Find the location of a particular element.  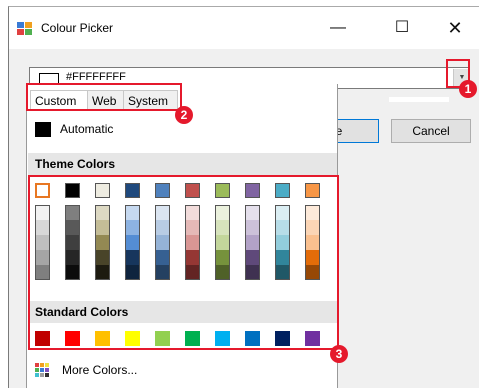

annotation-box-tabs is located at coordinates (104, 97).